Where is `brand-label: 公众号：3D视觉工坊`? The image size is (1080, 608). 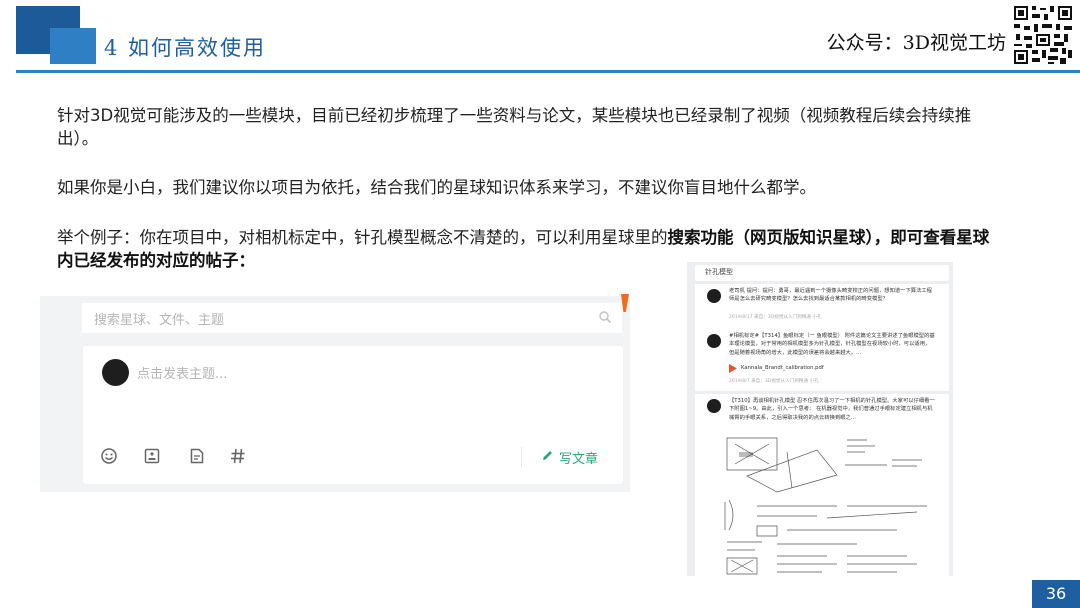 brand-label: 公众号：3D视觉工坊 is located at coordinates (916, 43).